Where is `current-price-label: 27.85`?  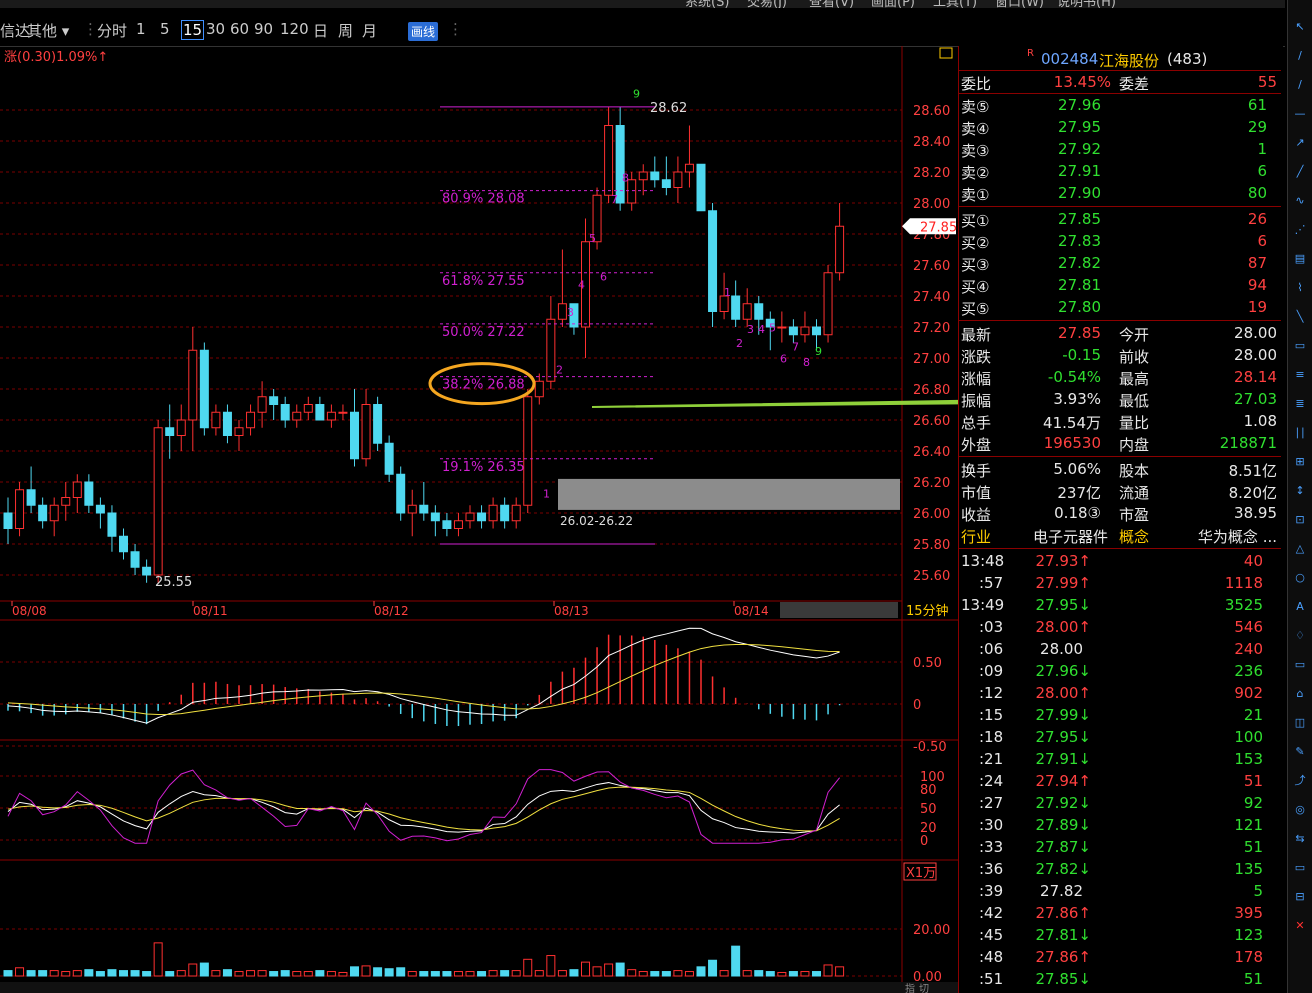
current-price-label: 27.85 is located at coordinates (938, 227).